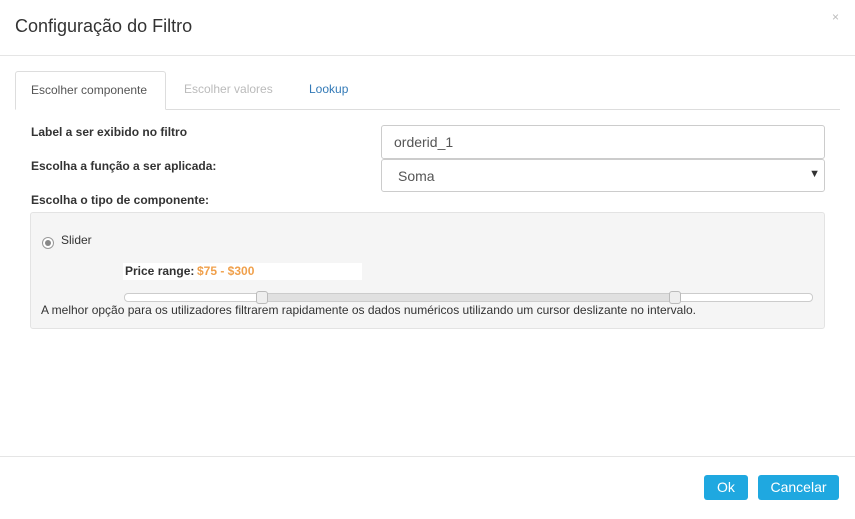 Image resolution: width=855 pixels, height=519 pixels. I want to click on radio-selected-dot, so click(48, 243).